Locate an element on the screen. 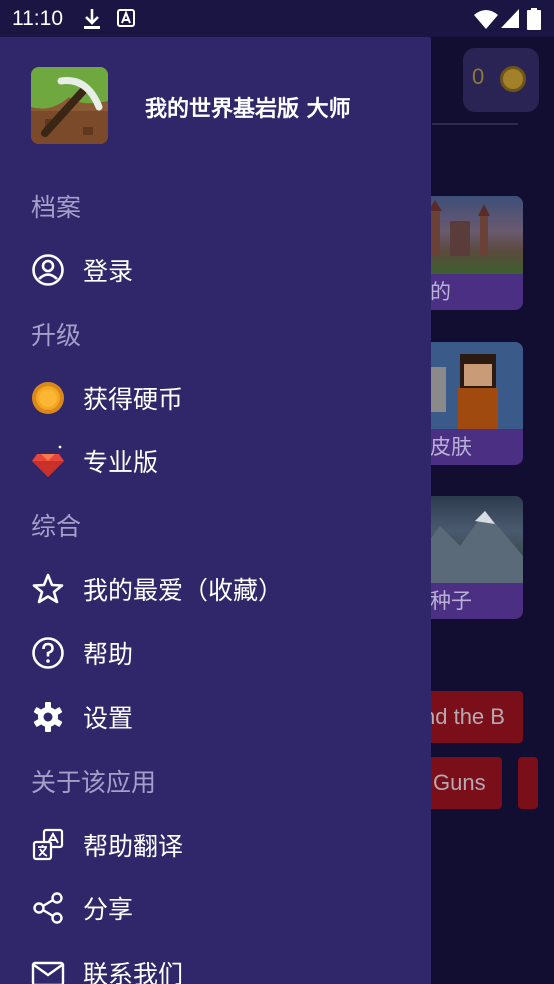  coin-balance: 0 is located at coordinates (501, 80).